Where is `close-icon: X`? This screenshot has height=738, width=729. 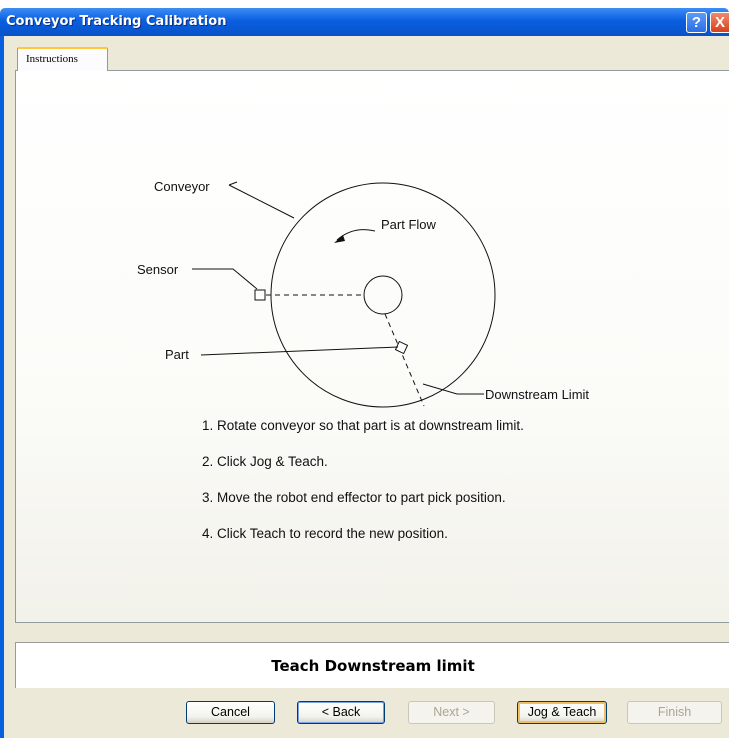
close-icon: X is located at coordinates (719, 22).